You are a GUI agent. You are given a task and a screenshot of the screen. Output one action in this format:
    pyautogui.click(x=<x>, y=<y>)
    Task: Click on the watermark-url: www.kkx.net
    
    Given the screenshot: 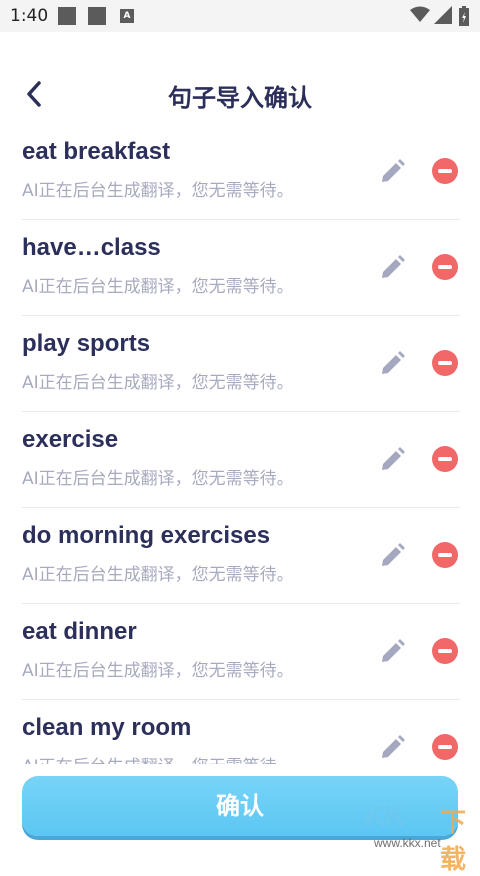 What is the action you would take?
    pyautogui.click(x=407, y=843)
    